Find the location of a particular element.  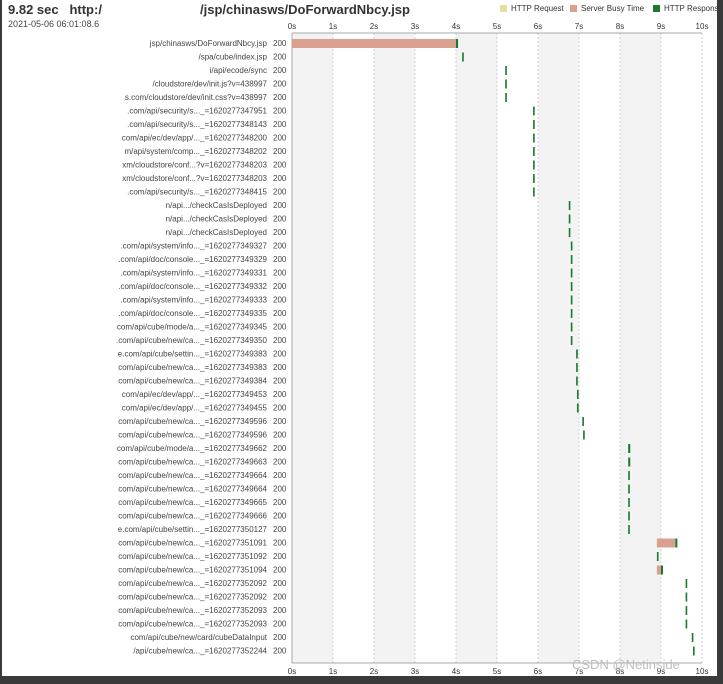

x-tick-label-bottom: 5s is located at coordinates (497, 671).